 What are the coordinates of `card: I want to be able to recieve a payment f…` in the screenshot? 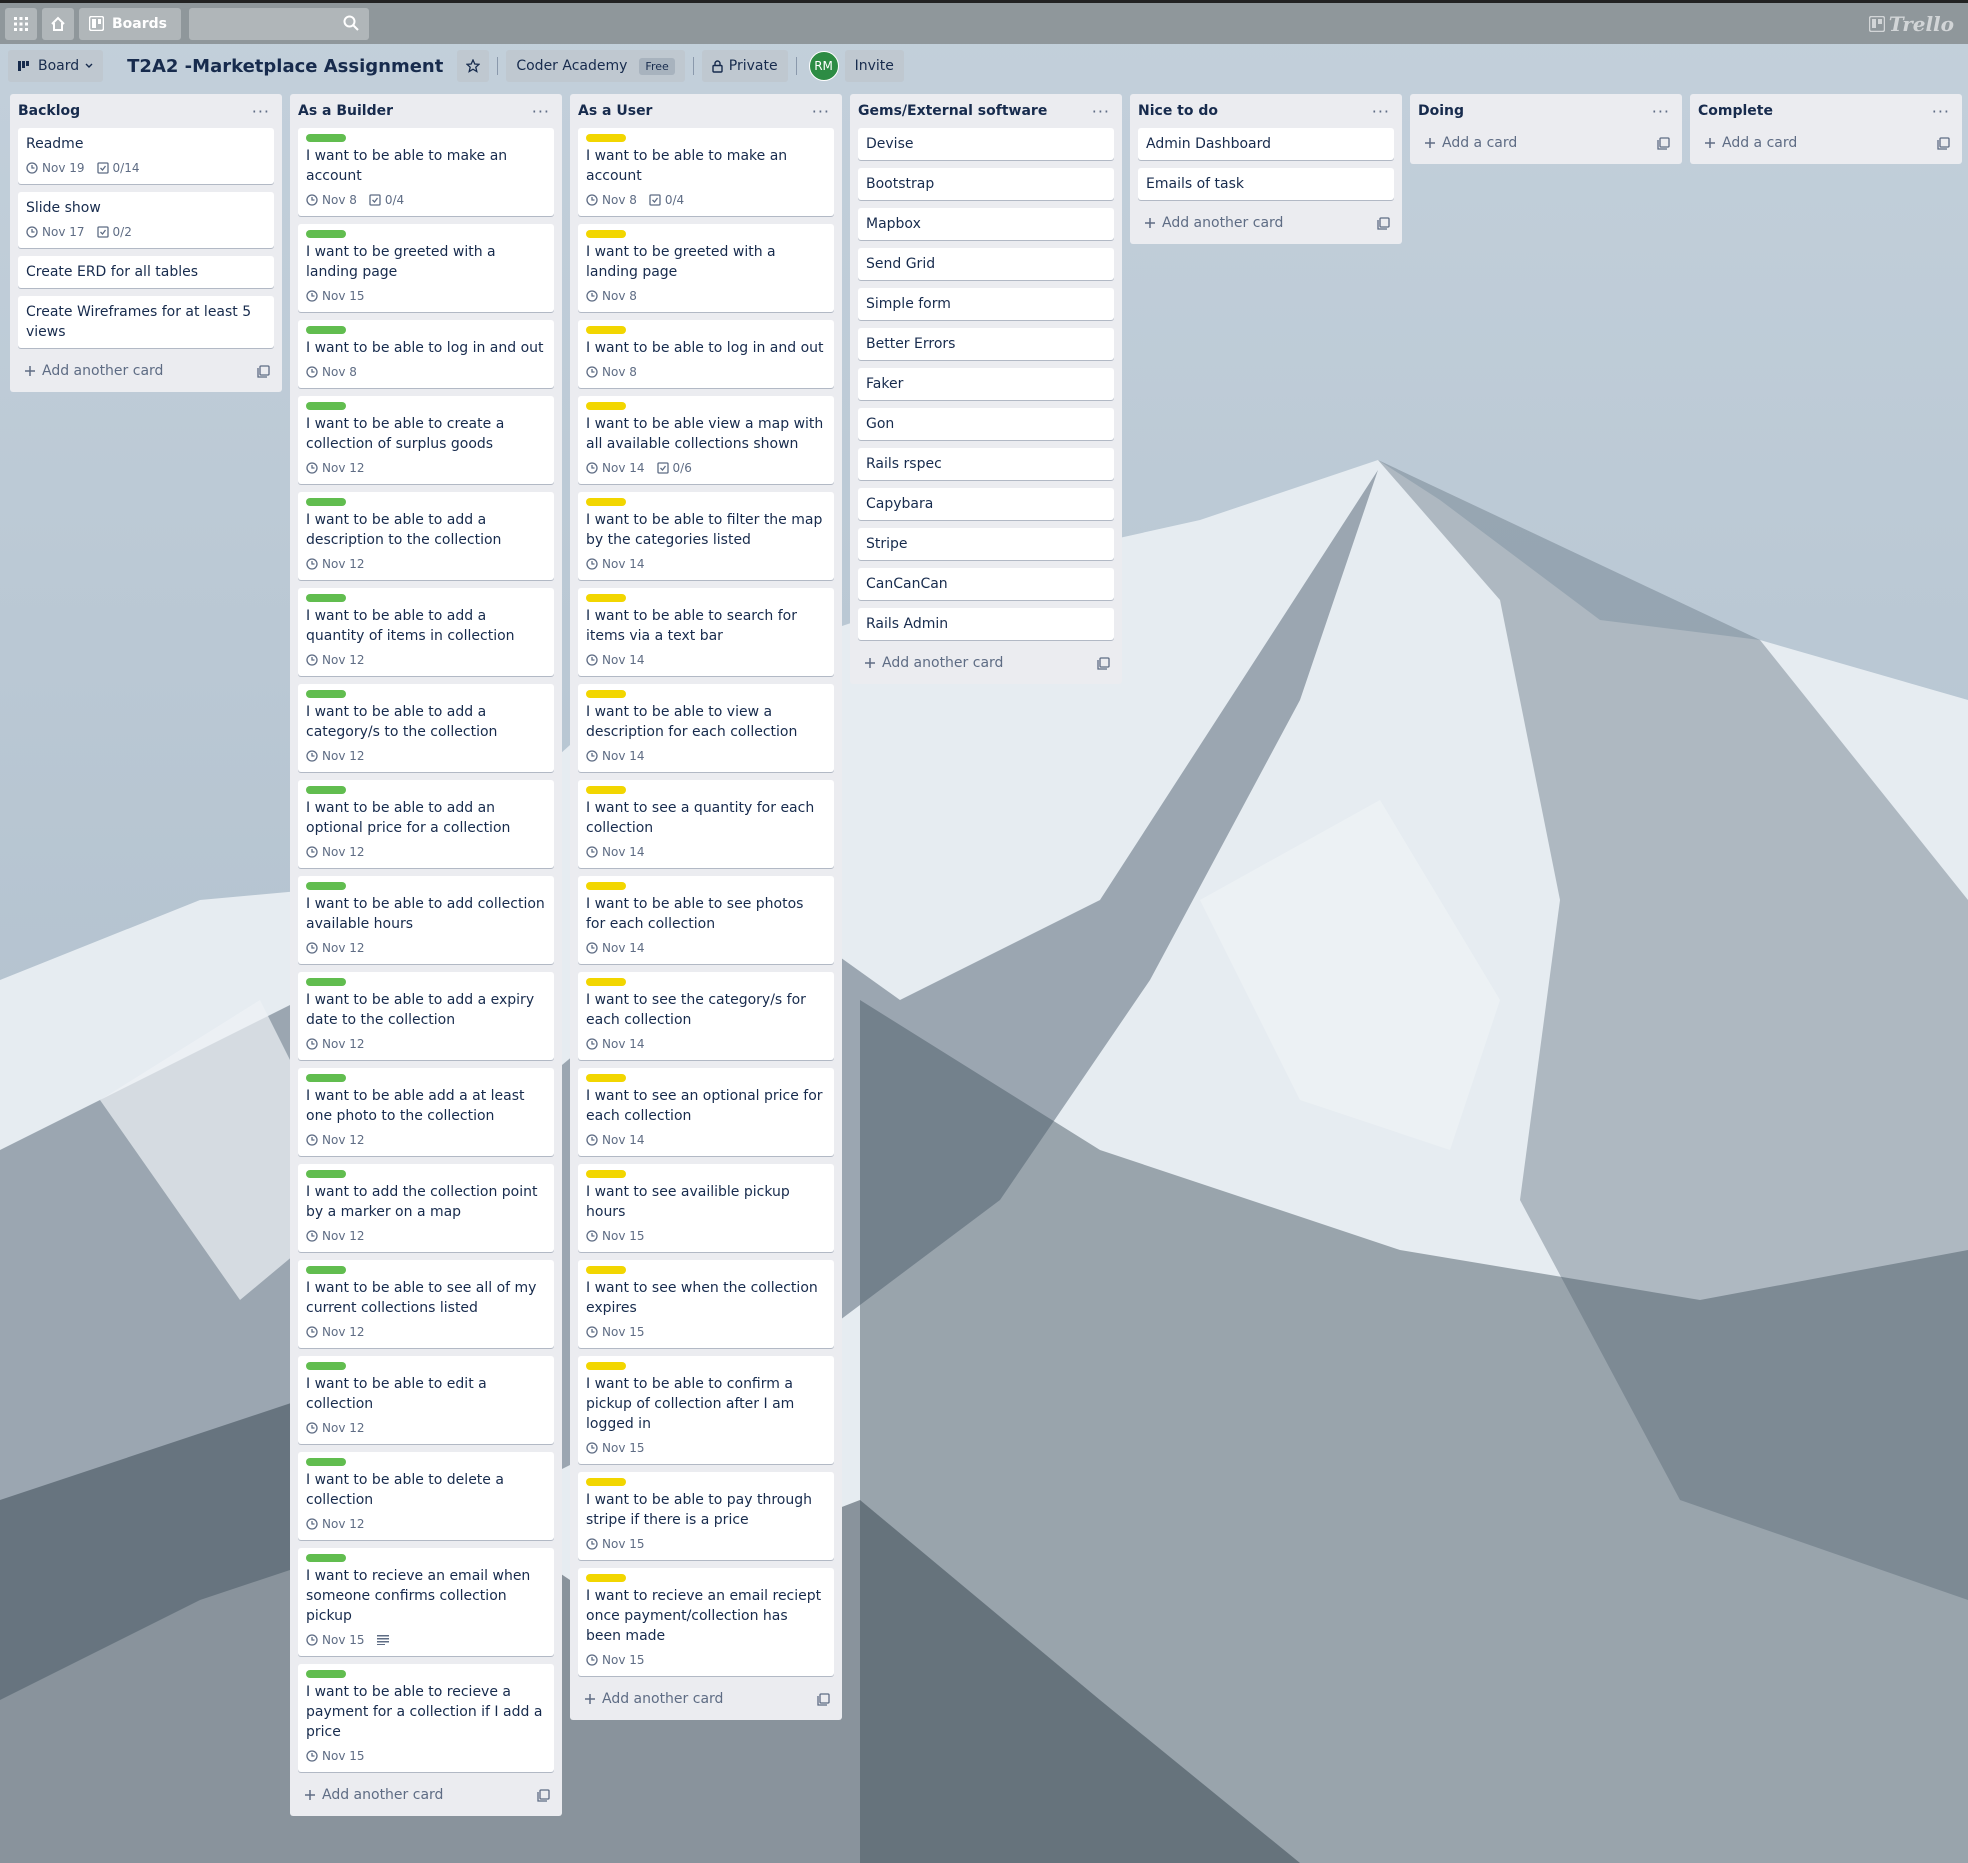 It's located at (426, 1718).